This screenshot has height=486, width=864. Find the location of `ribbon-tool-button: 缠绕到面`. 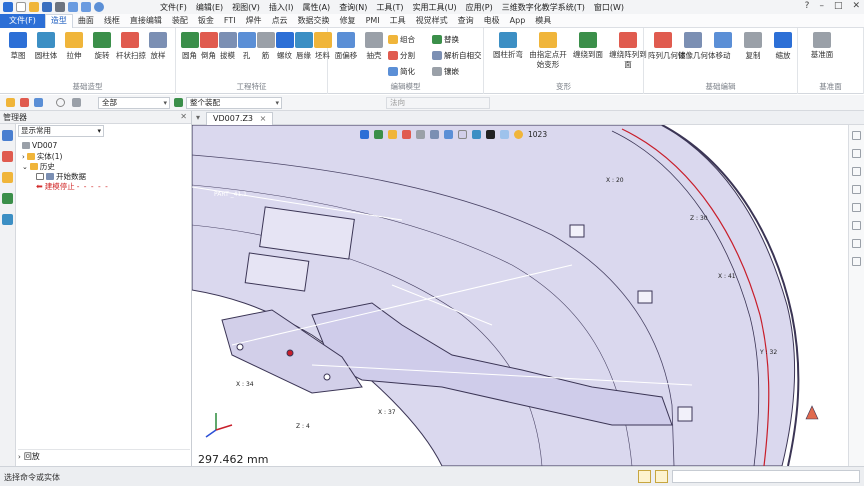

ribbon-tool-button: 缠绕到面 is located at coordinates (588, 46).